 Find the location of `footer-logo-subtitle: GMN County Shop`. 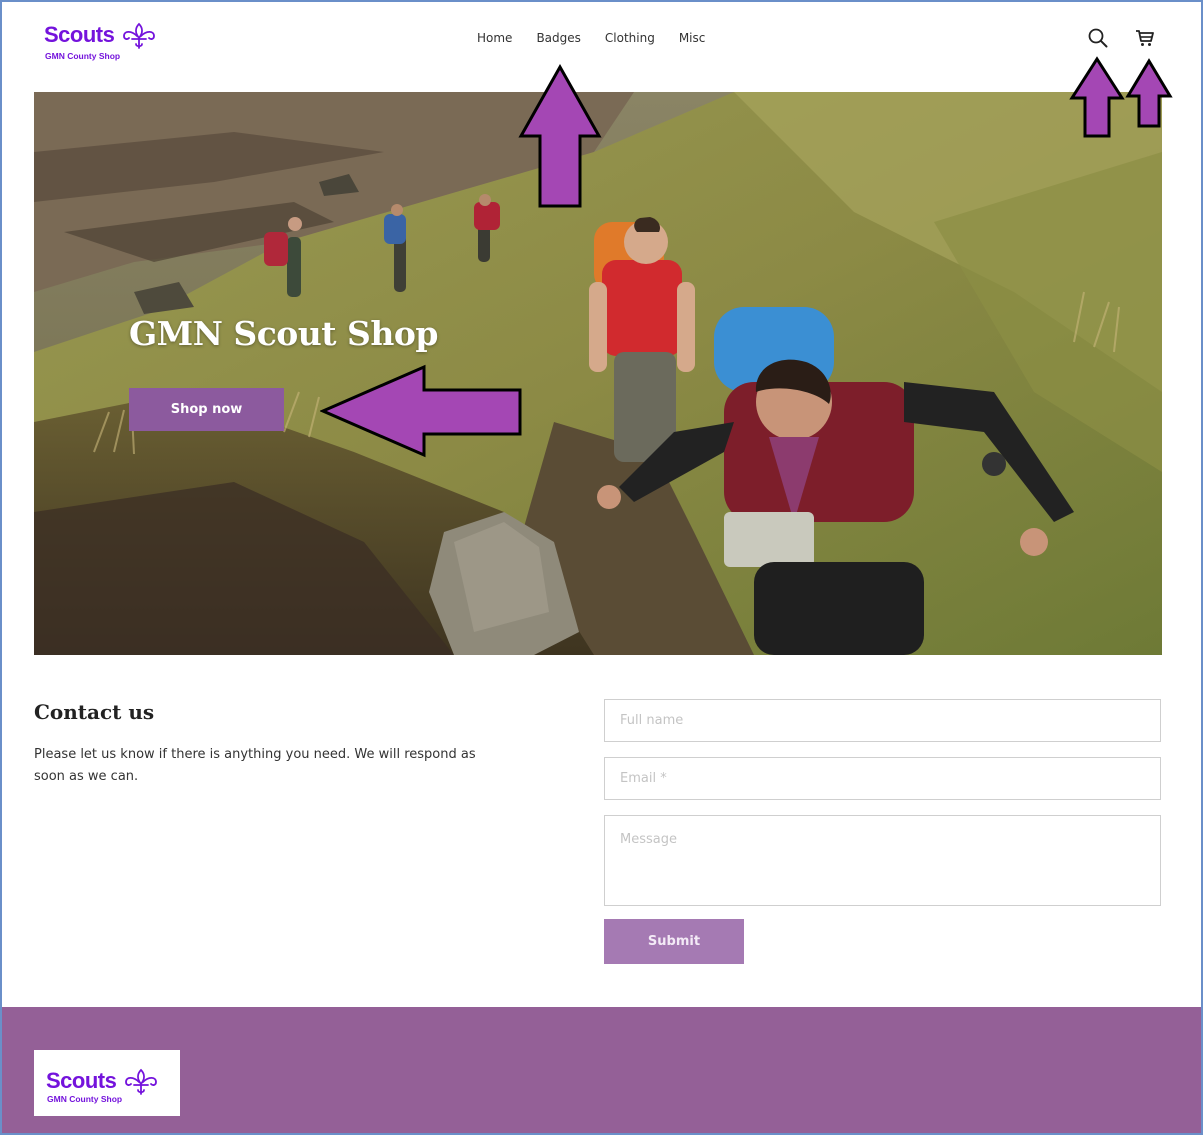

footer-logo-subtitle: GMN County Shop is located at coordinates (85, 1099).